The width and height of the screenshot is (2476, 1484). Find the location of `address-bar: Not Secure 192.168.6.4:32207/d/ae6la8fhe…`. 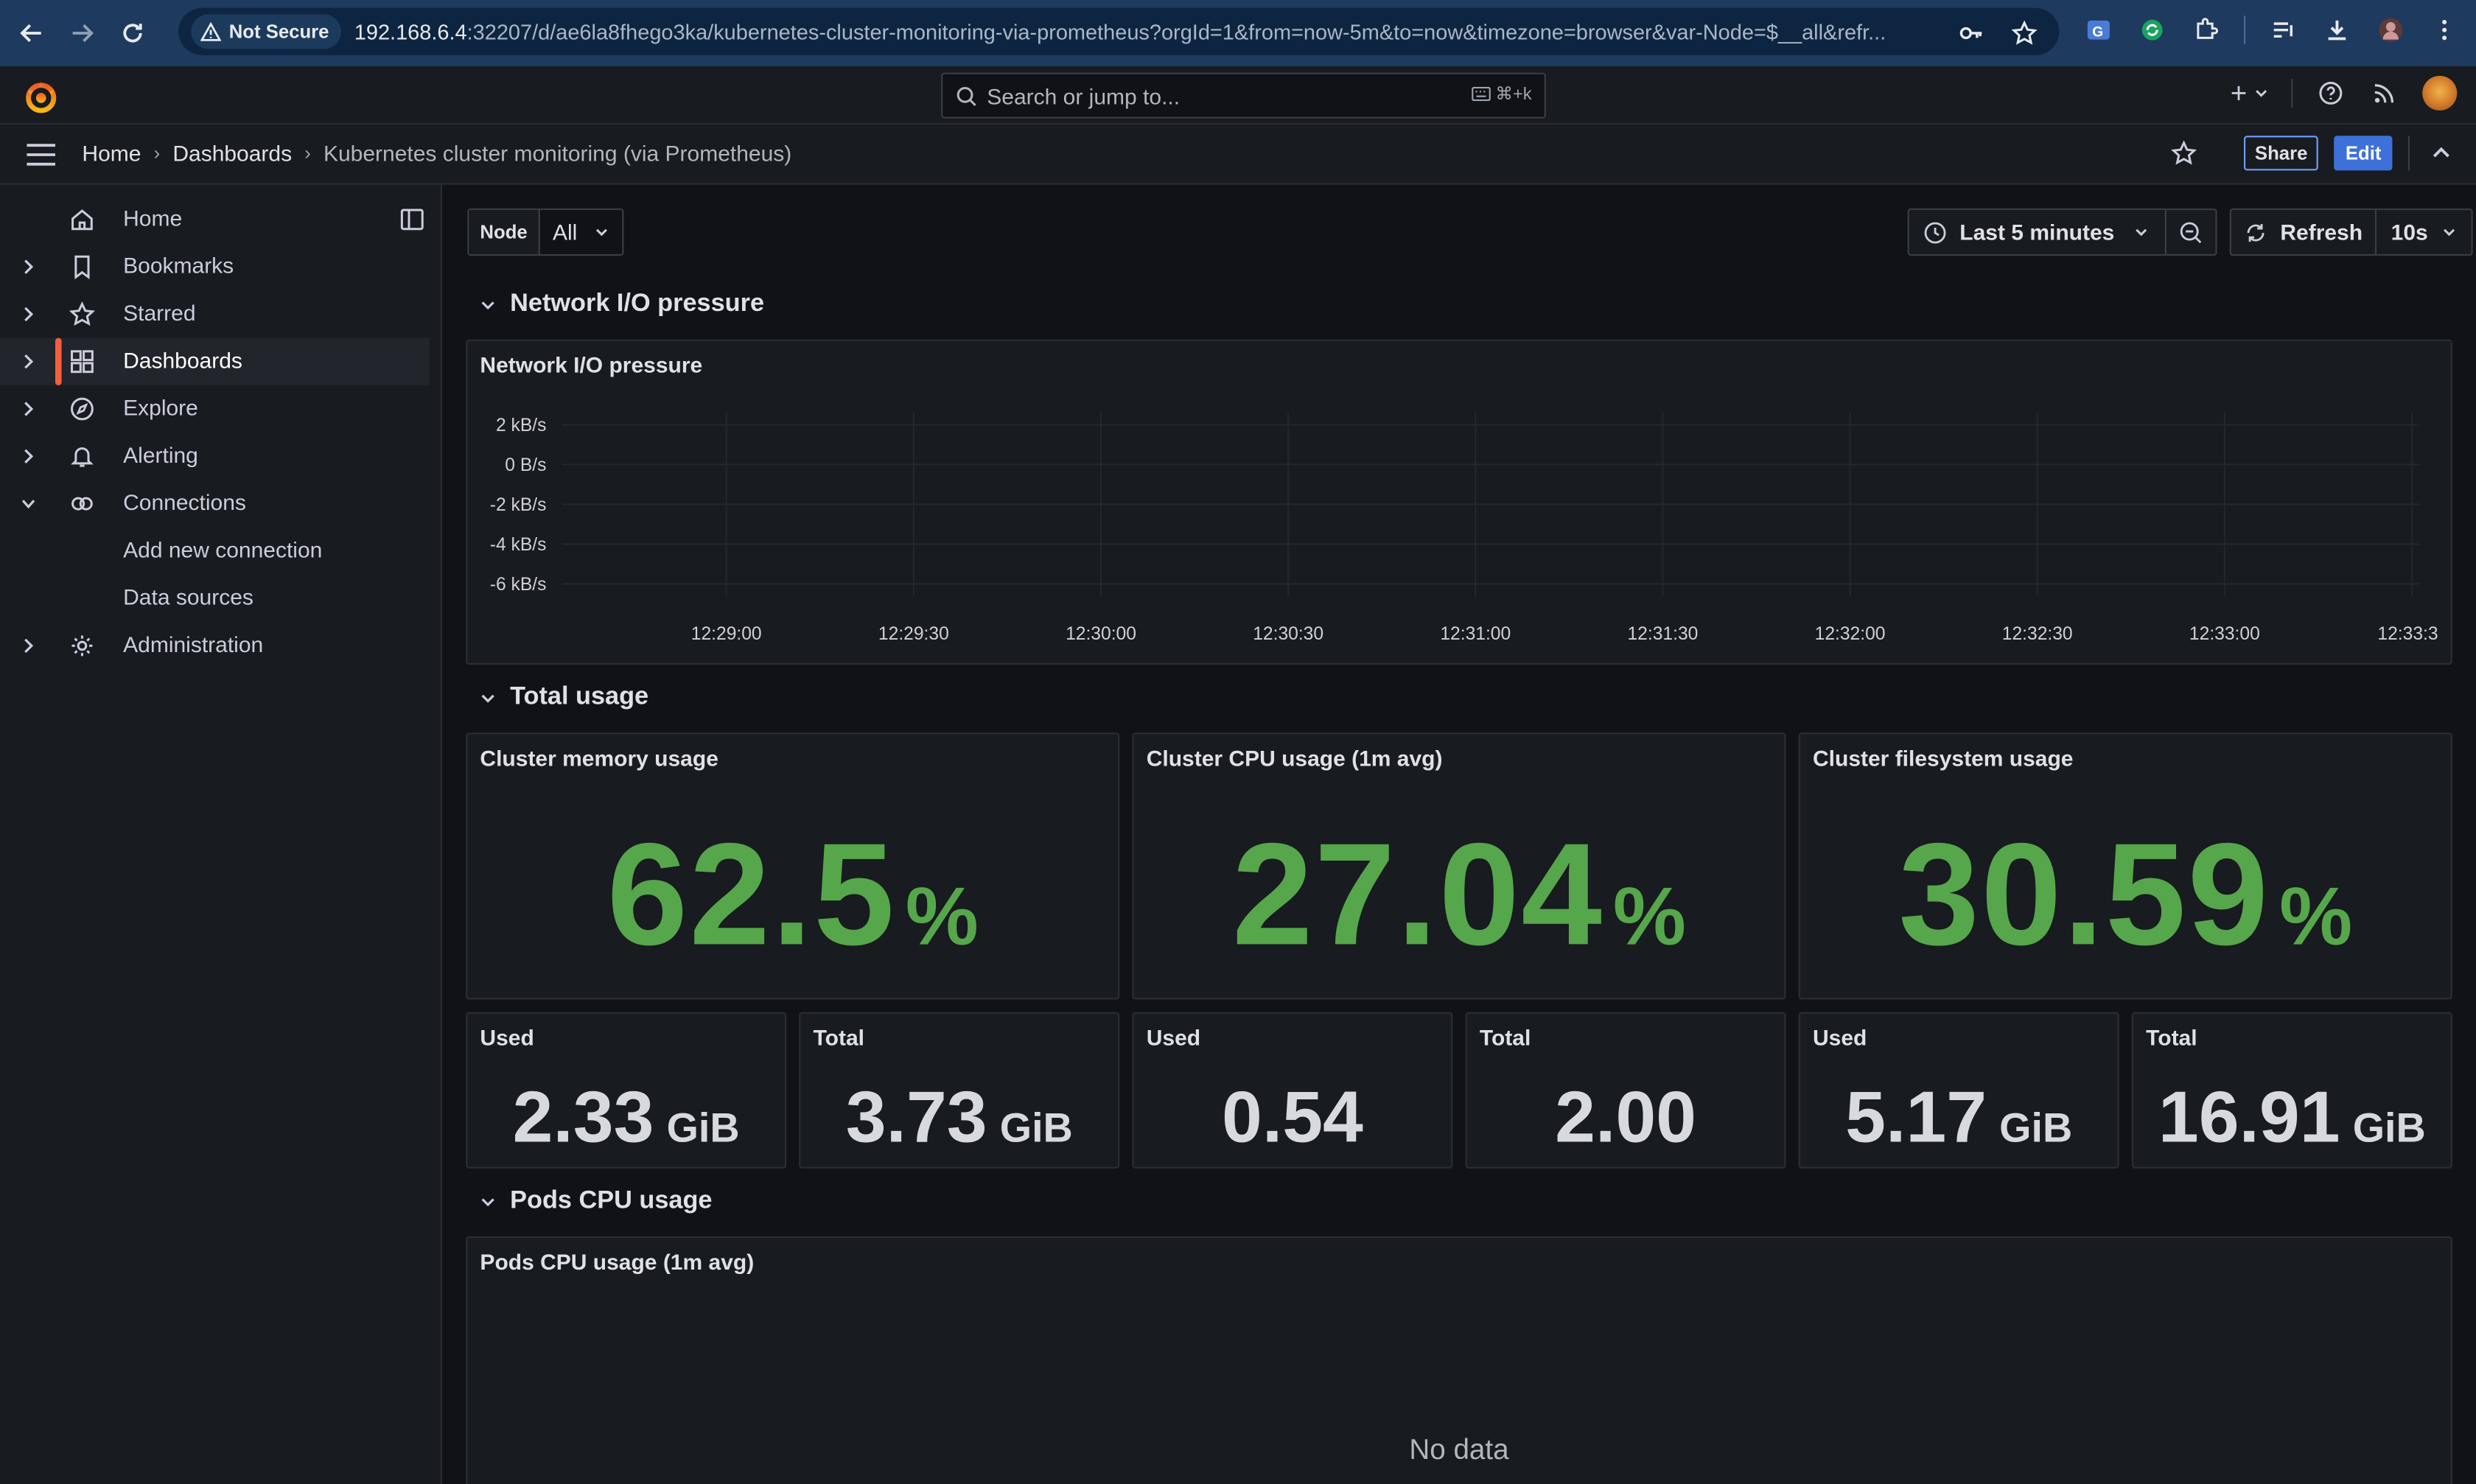

address-bar: Not Secure 192.168.6.4:32207/d/ae6la8fhe… is located at coordinates (1119, 31).